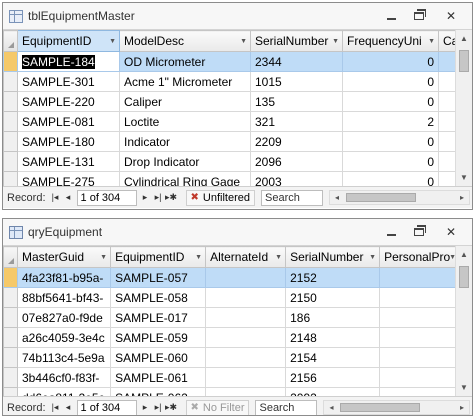 This screenshot has width=474, height=420. What do you see at coordinates (64, 277) in the screenshot?
I see `table-cell: 4fa23f81-b95a-` at bounding box center [64, 277].